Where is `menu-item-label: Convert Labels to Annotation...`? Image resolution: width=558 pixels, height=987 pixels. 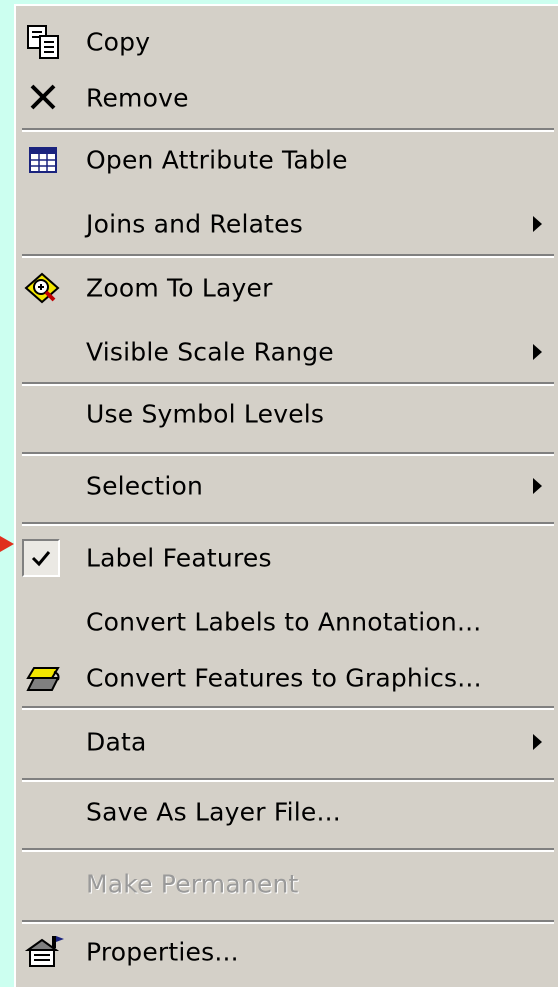 menu-item-label: Convert Labels to Annotation... is located at coordinates (284, 622).